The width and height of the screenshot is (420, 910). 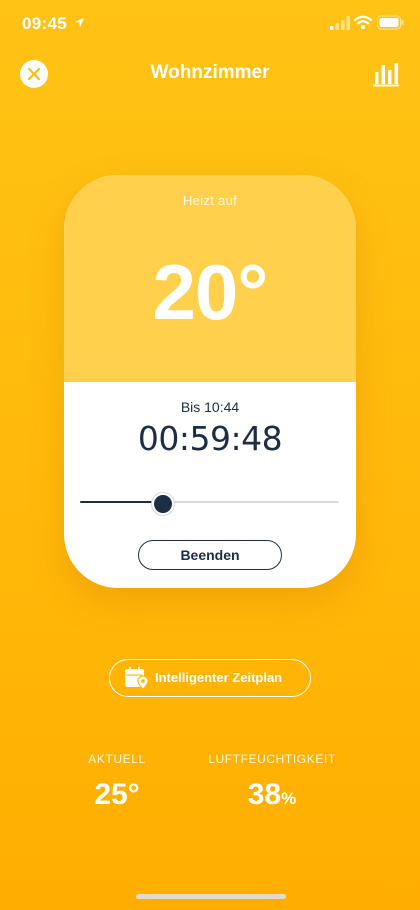 I want to click on current-temperature-label: AKTUELL, so click(x=117, y=759).